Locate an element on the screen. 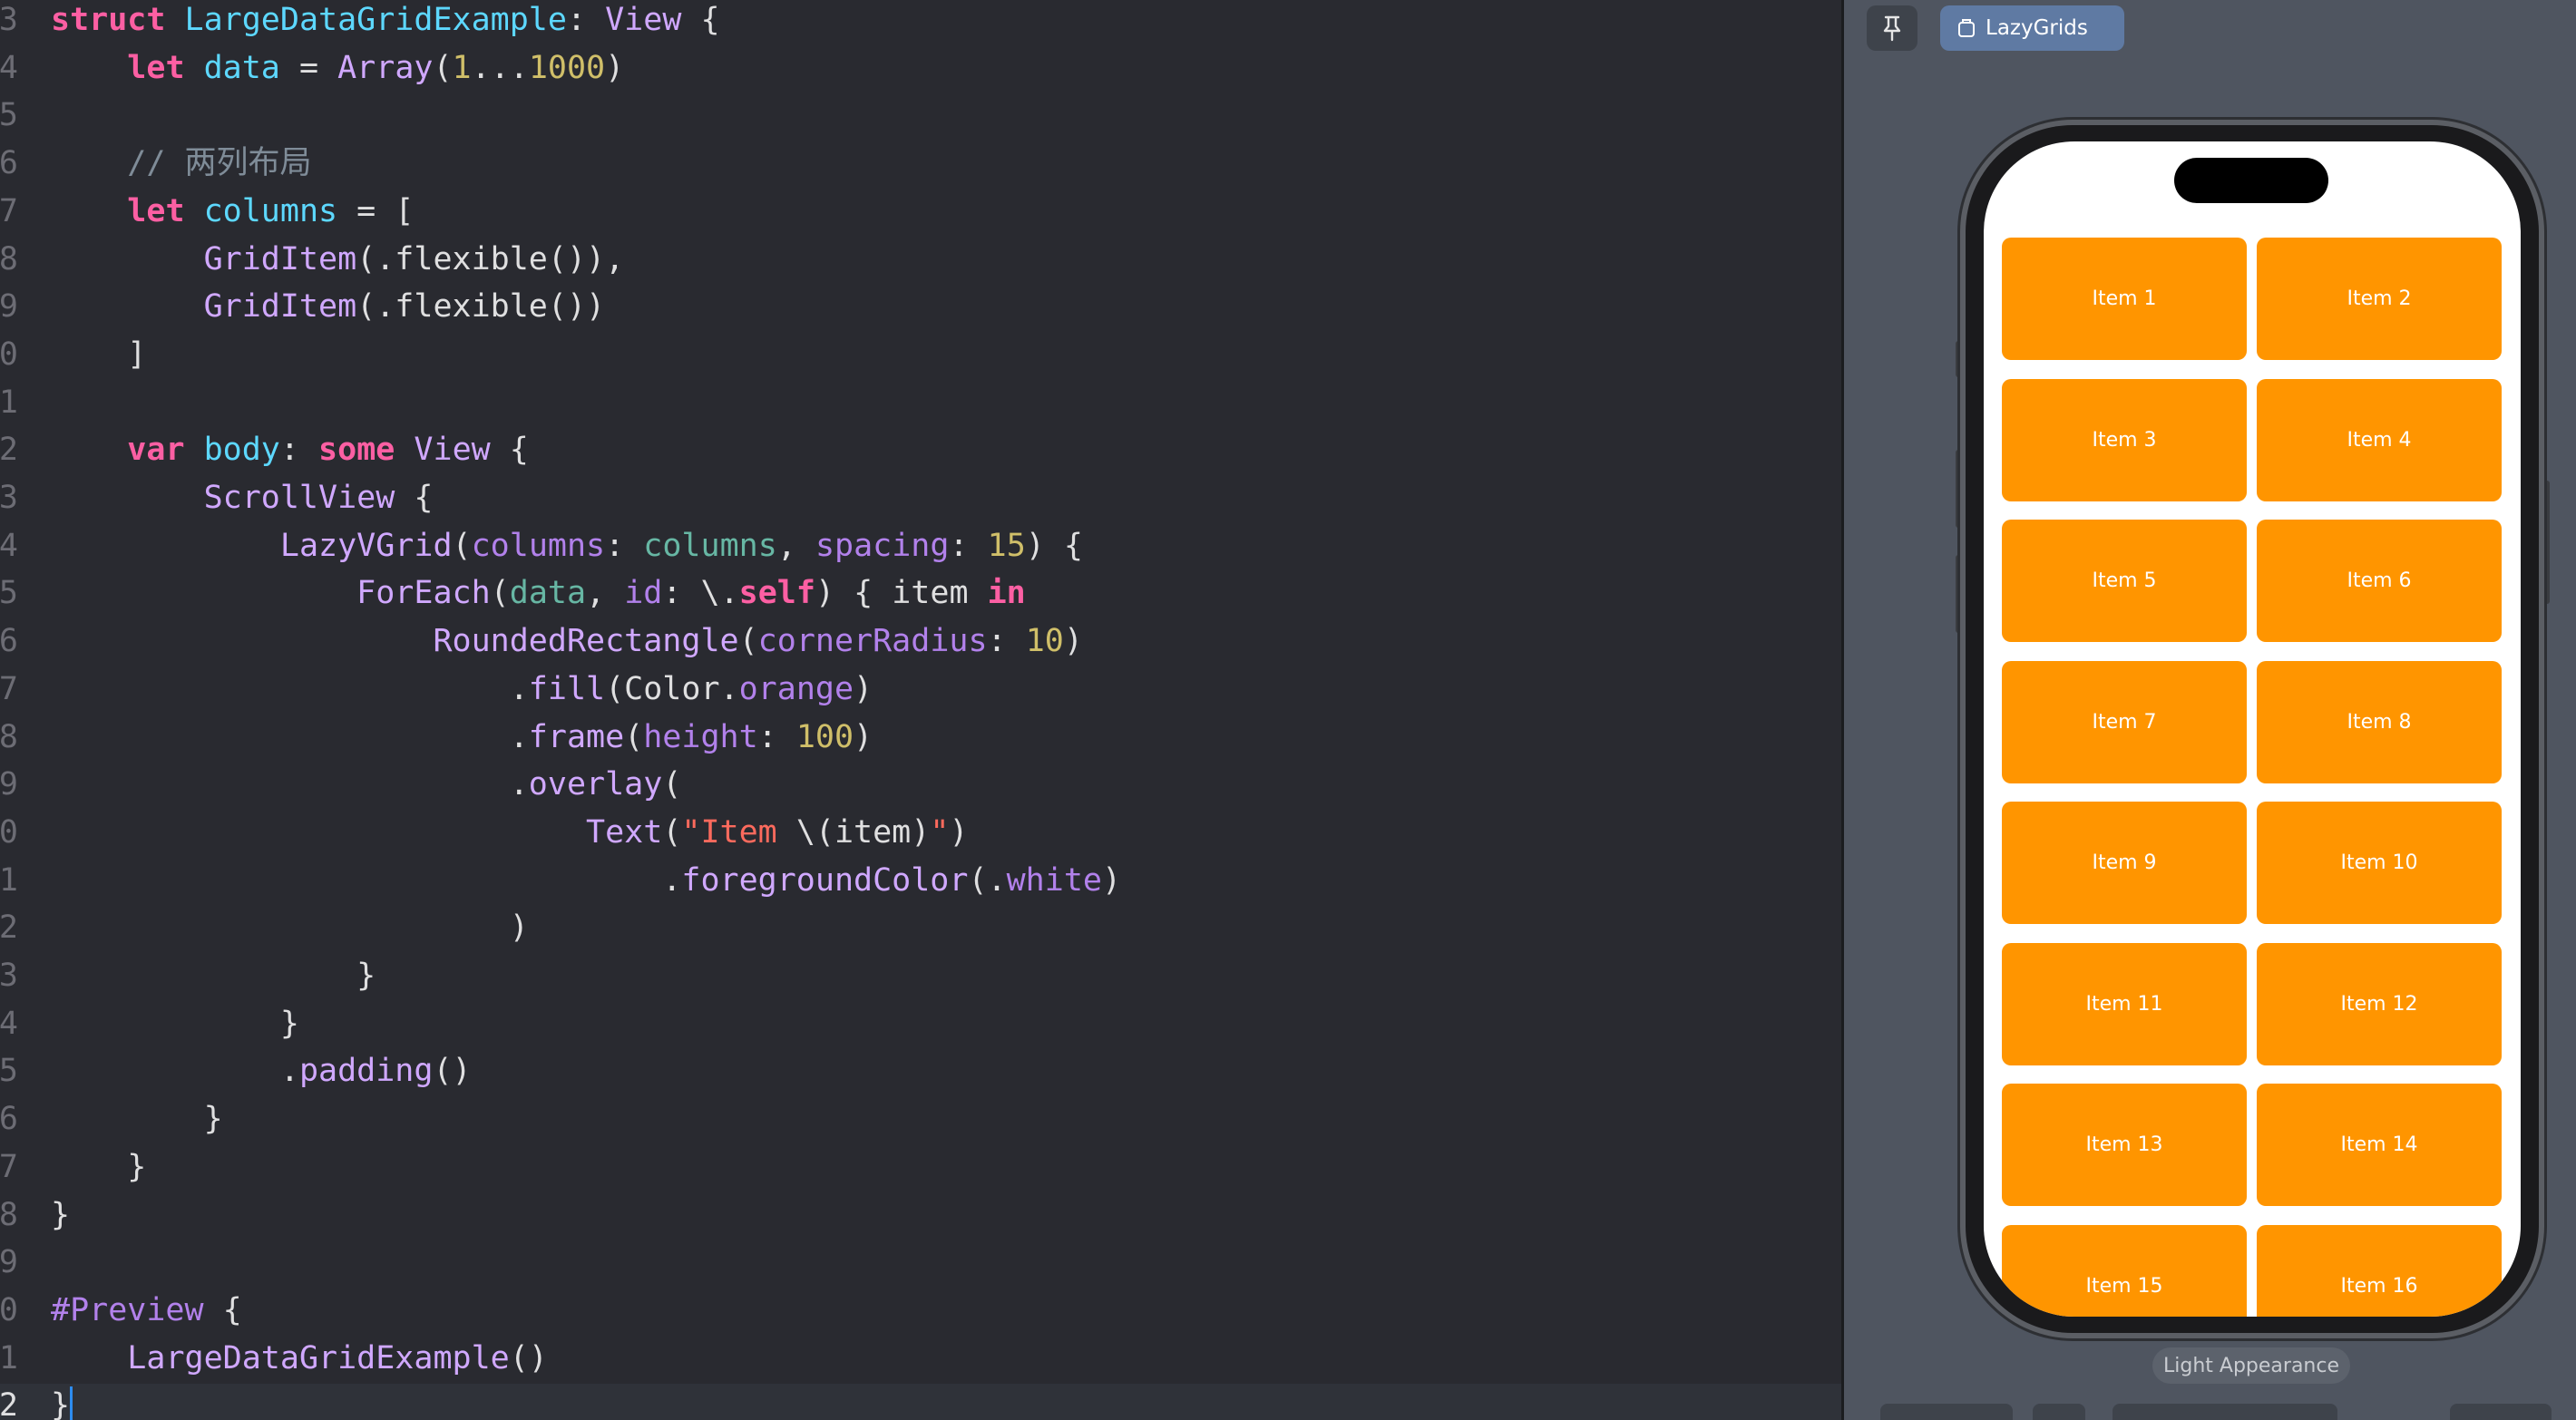 The image size is (2576, 1420). line-number: 7 is located at coordinates (9, 688).